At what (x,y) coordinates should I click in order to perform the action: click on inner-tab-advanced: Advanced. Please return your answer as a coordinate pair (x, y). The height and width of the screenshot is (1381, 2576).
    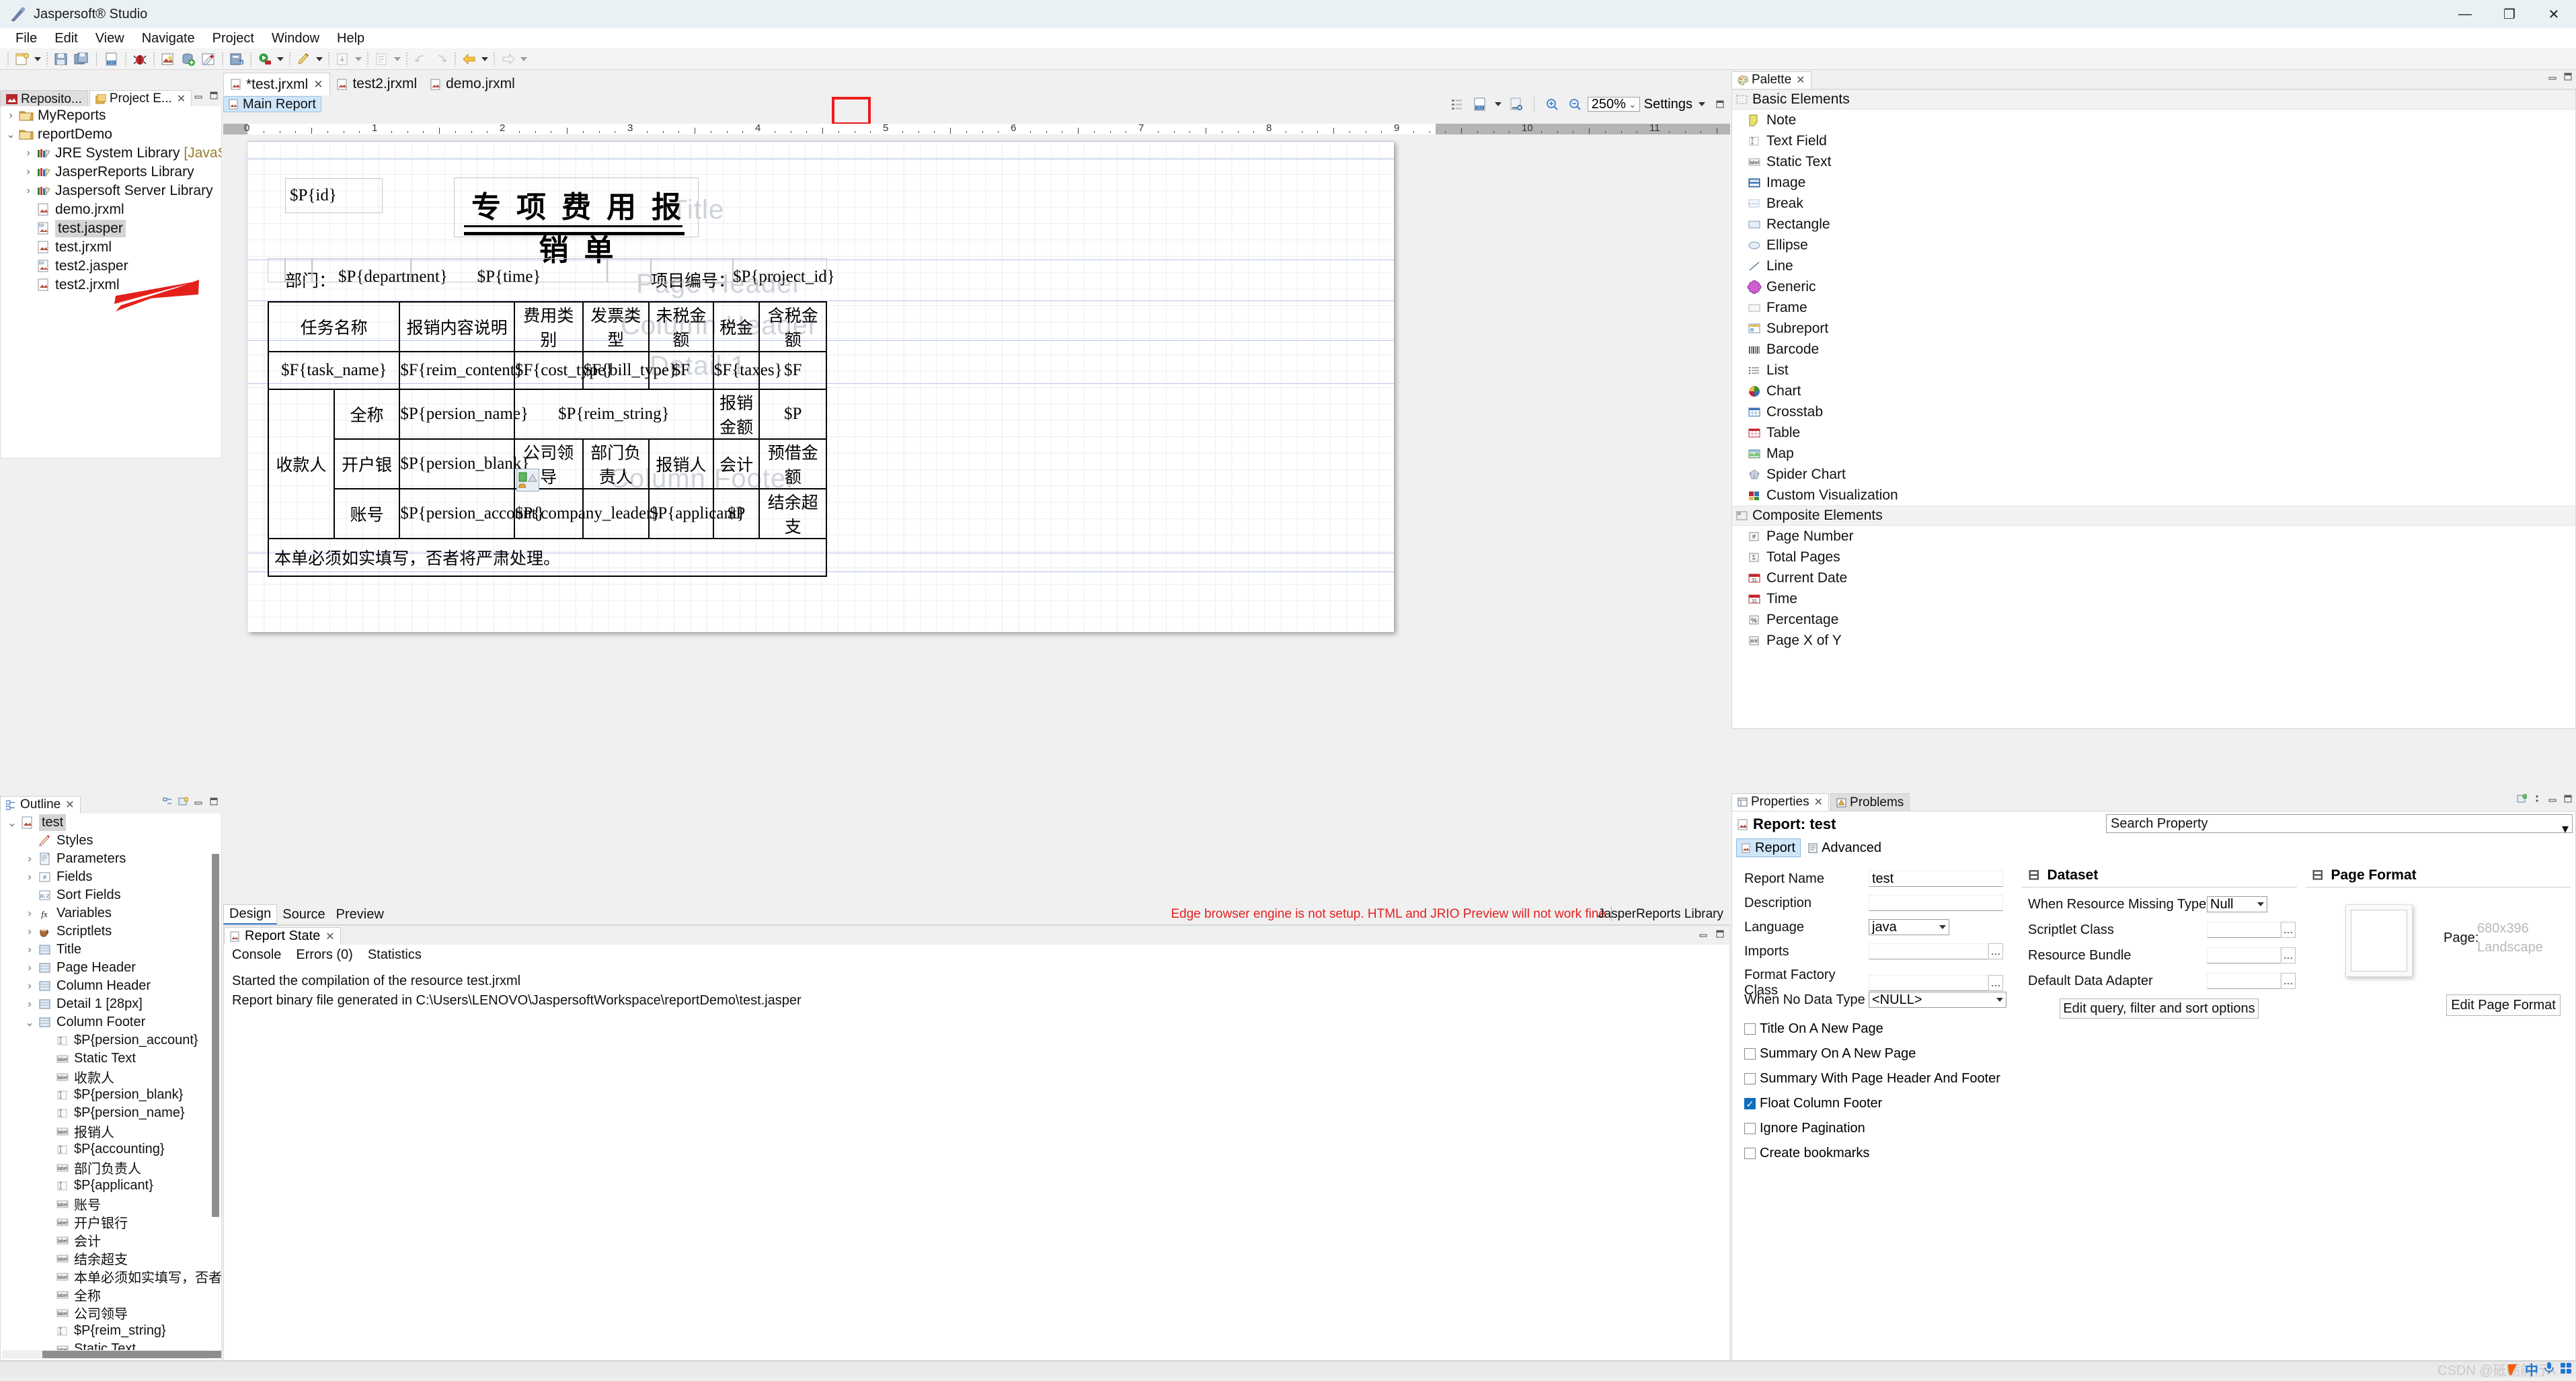
    Looking at the image, I should click on (1844, 848).